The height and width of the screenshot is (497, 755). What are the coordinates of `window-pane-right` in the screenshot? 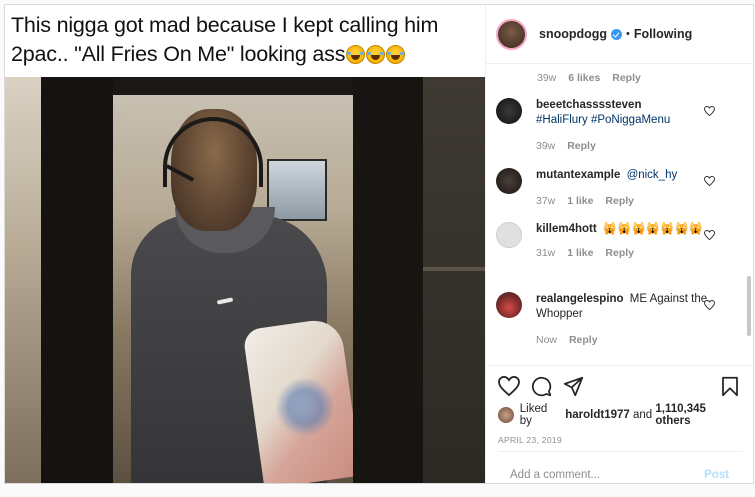 It's located at (454, 280).